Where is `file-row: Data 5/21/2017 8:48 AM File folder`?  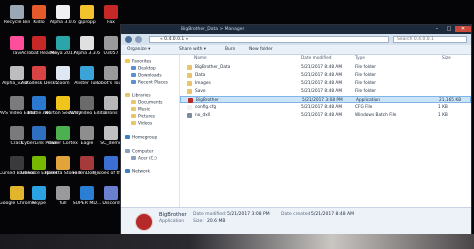 file-row: Data 5/21/2017 8:48 AM File folder is located at coordinates (325, 75).